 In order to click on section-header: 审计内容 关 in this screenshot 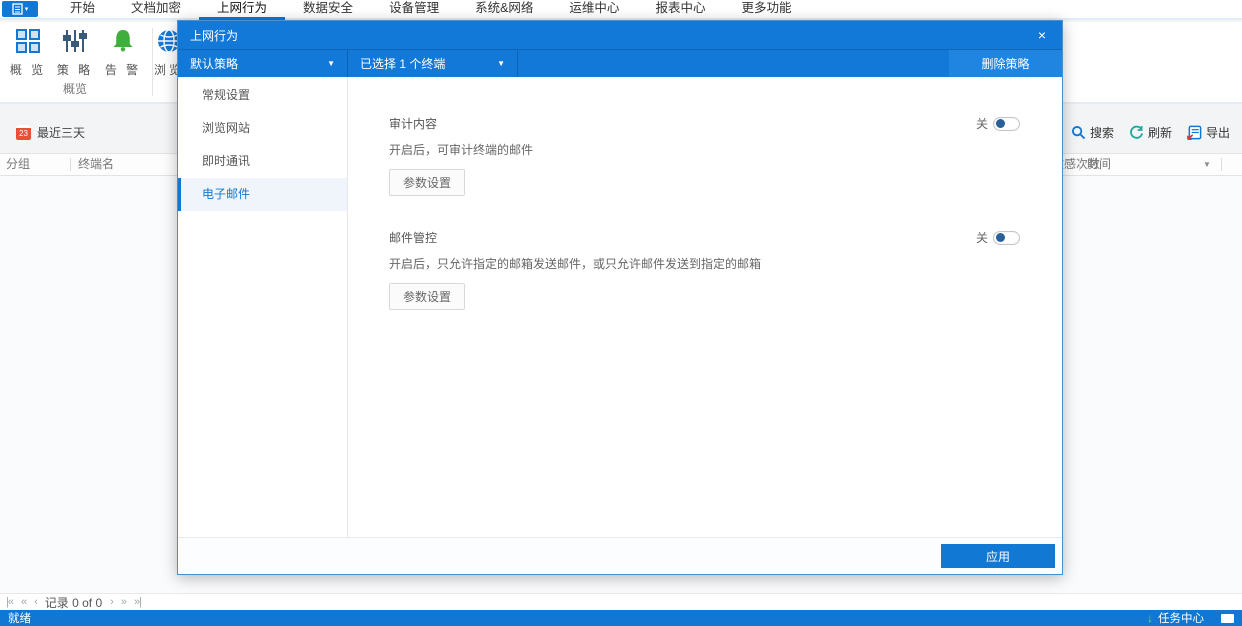, I will do `click(704, 123)`.